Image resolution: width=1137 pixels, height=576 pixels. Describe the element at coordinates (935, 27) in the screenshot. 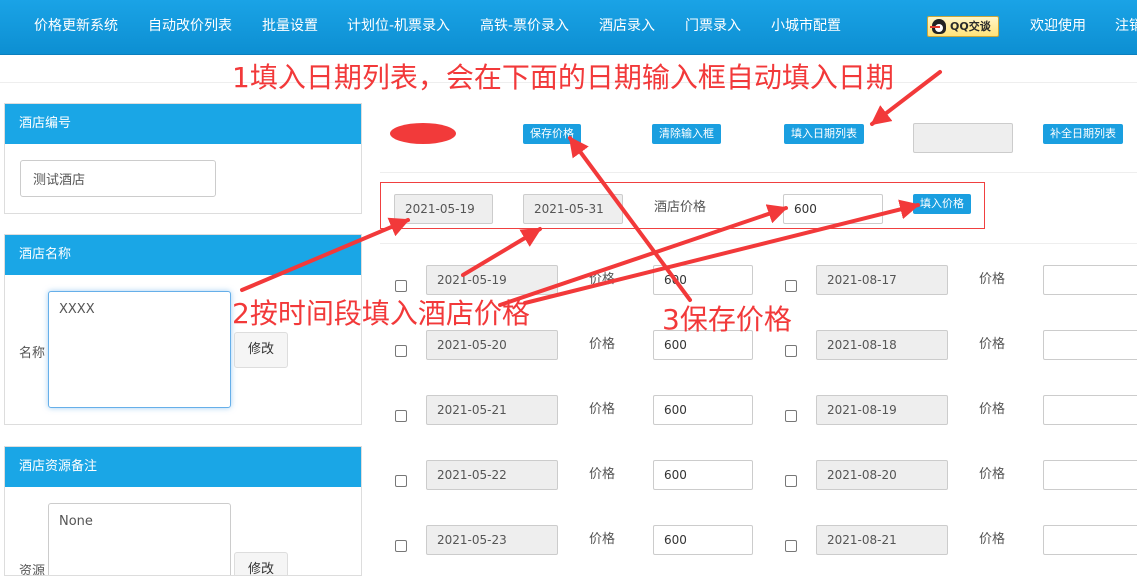

I see `qq-scarf-icon` at that location.